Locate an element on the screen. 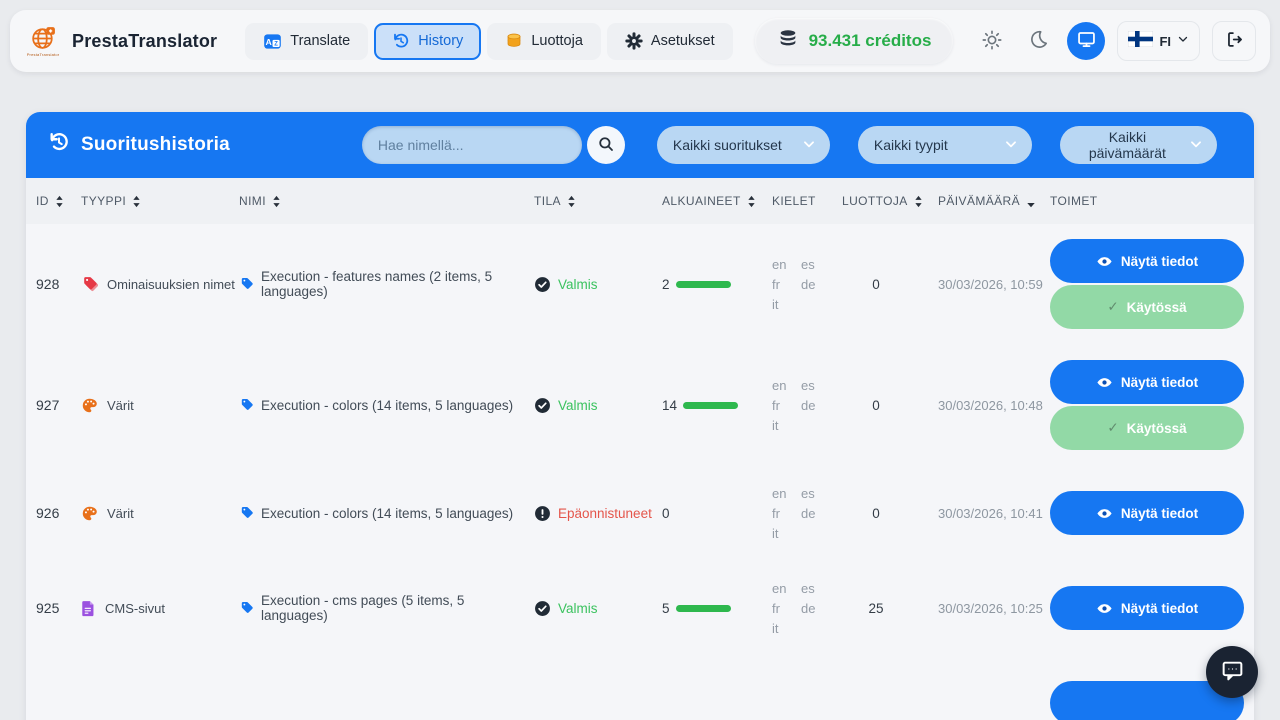  chevron-down-icon is located at coordinates (809, 145).